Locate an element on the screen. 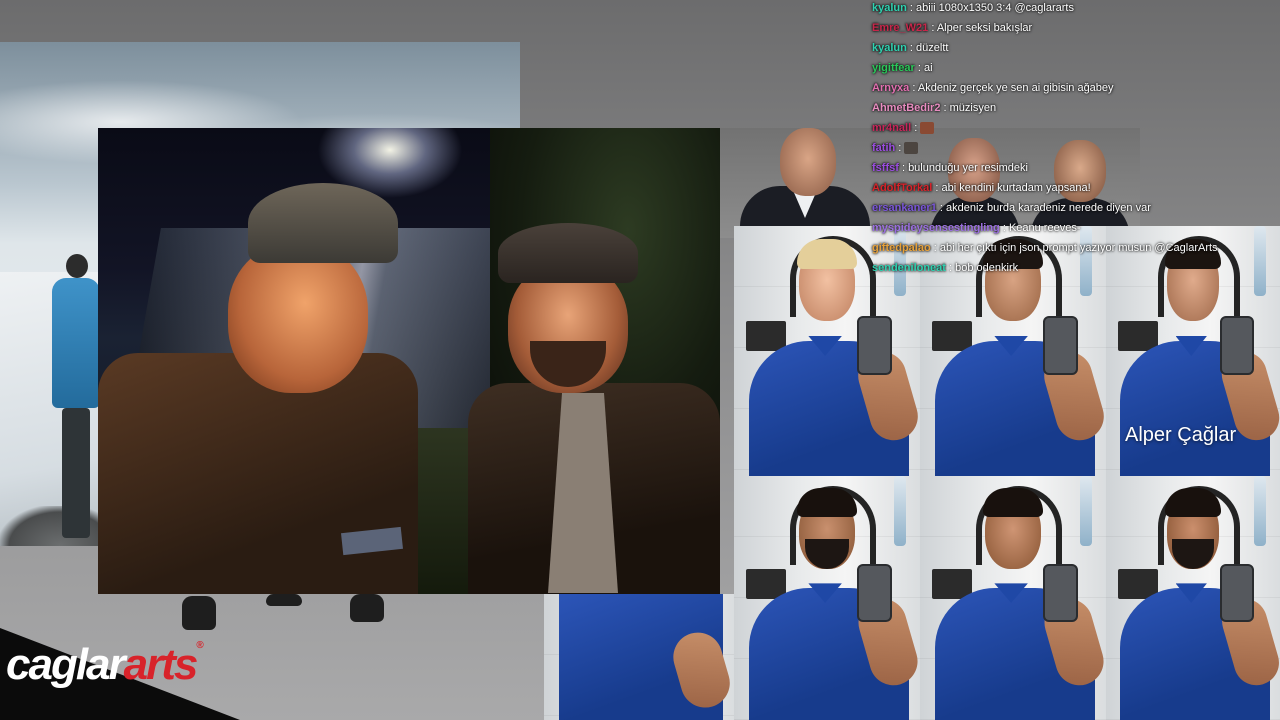 This screenshot has width=1280, height=720. chat-message: Emre_W21 : Alper seksi bakışlar is located at coordinates (952, 28).